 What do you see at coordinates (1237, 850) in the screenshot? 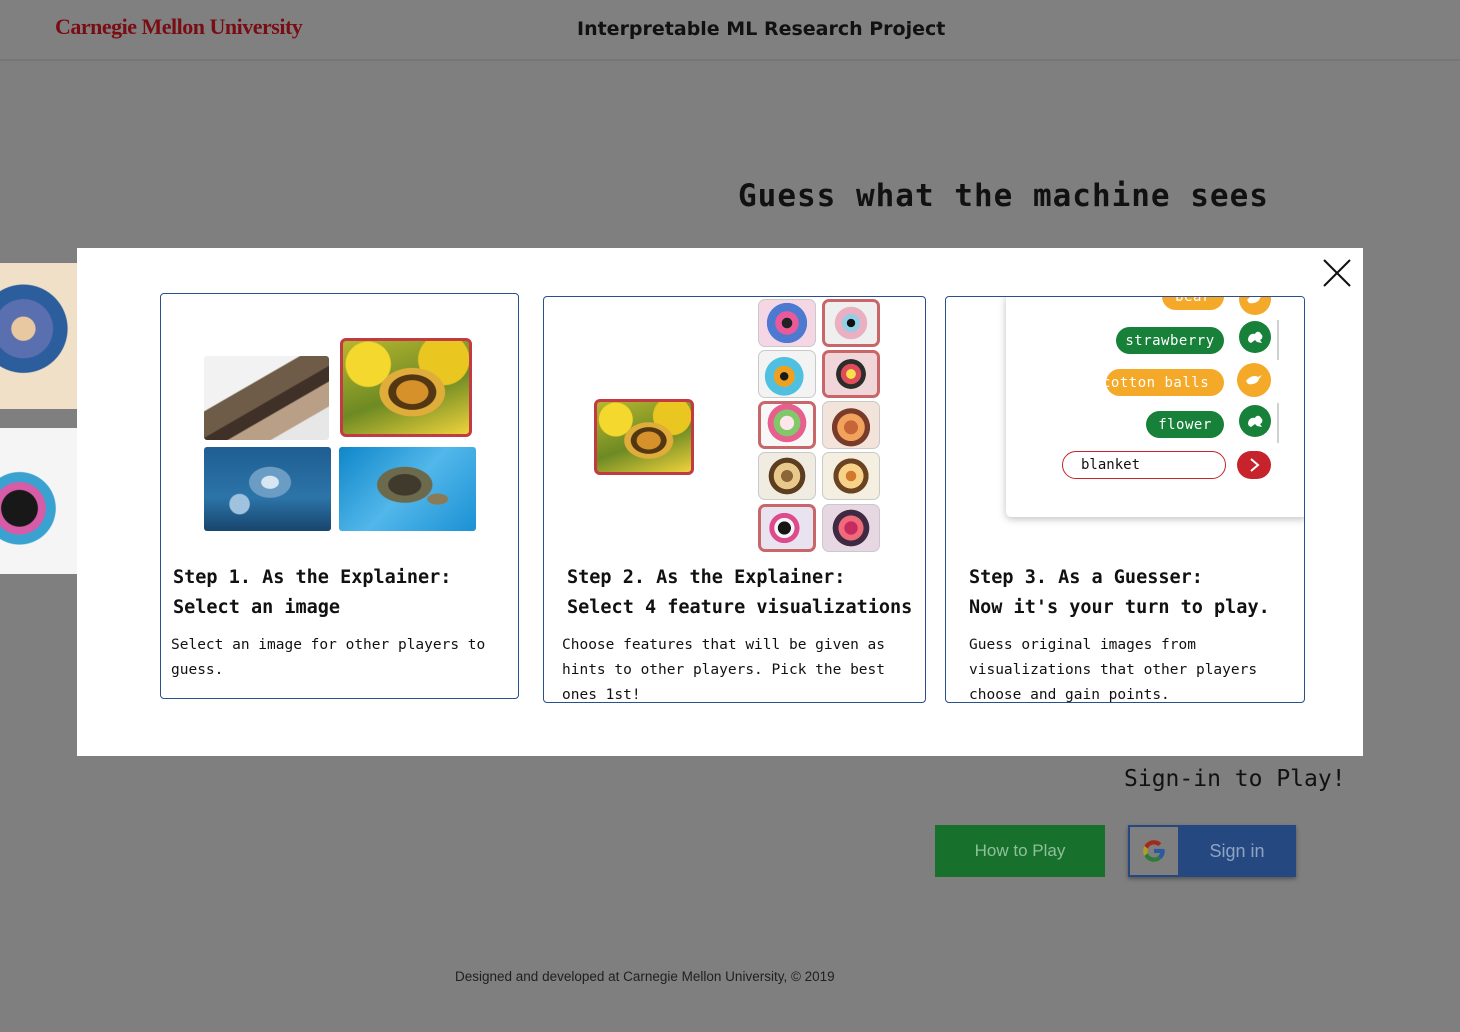
I see `google-sign-in-label: Sign in` at bounding box center [1237, 850].